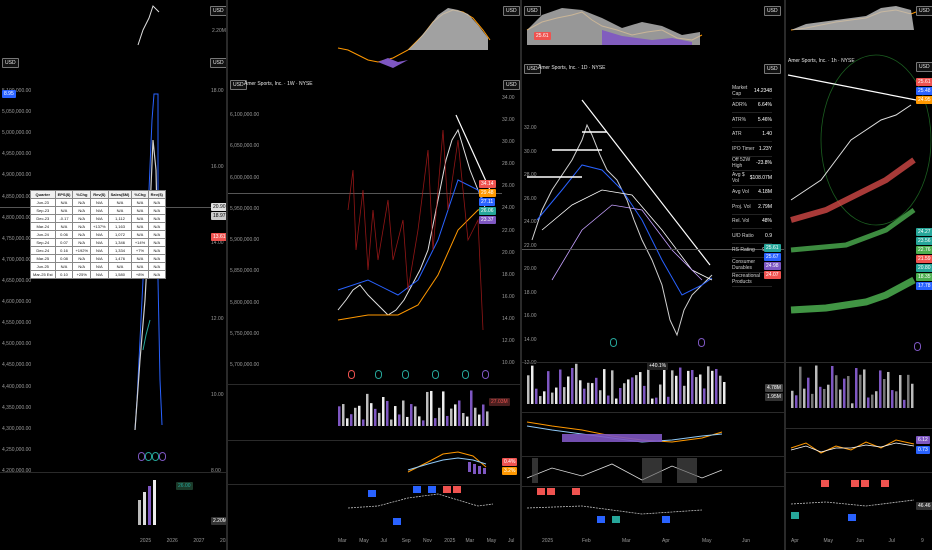 The image size is (932, 550). What do you see at coordinates (426, 542) in the screenshot?
I see `time-axis-p2: Mar May Jul Sep Nov 2025 Mar May Jul` at bounding box center [426, 542].